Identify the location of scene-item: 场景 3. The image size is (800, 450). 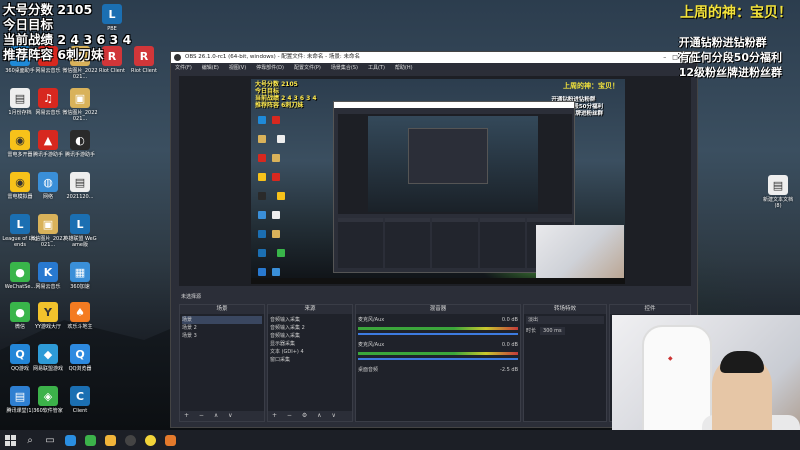
(222, 336).